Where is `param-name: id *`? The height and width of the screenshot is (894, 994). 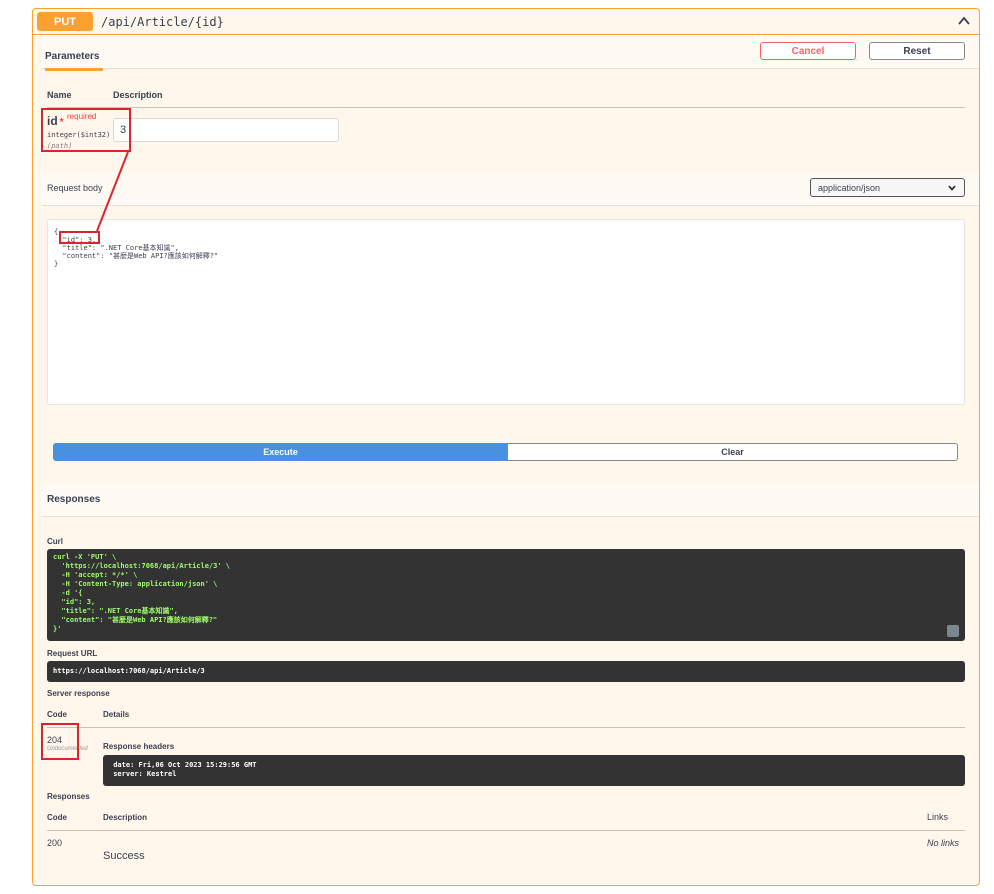
param-name: id * is located at coordinates (55, 121).